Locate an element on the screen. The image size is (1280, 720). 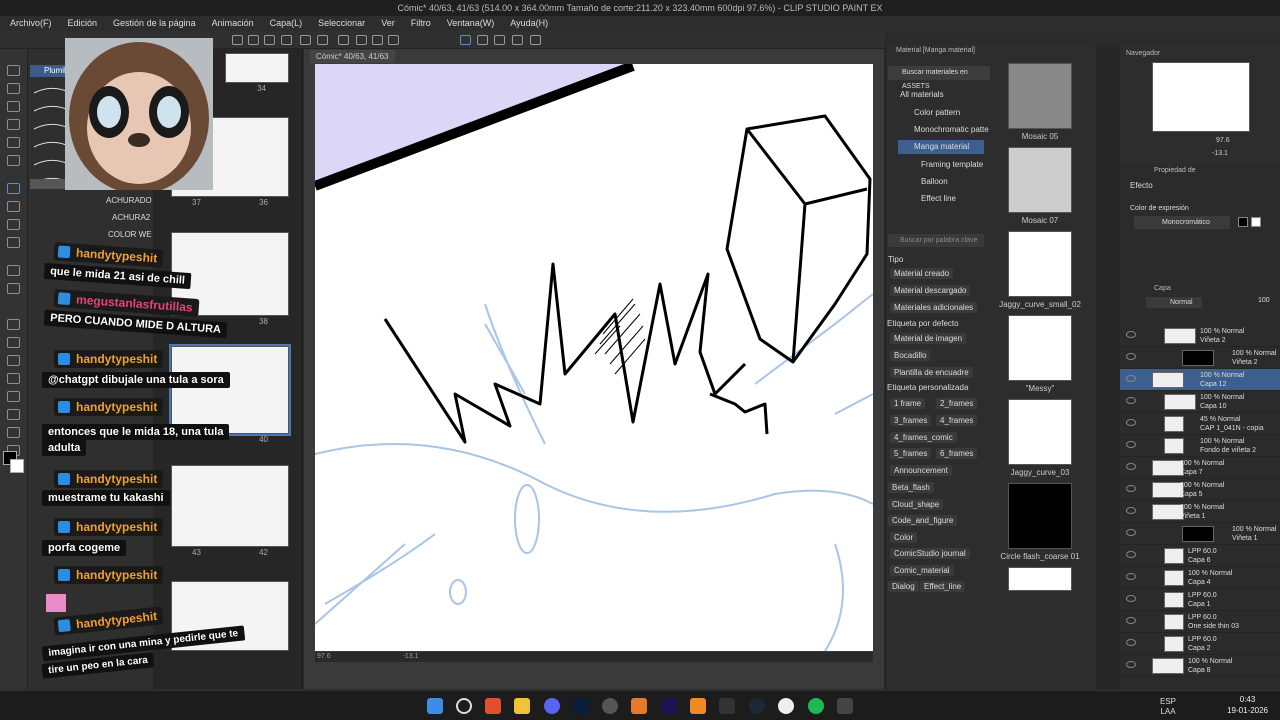
blend-icon is located at coordinates (13, 288).